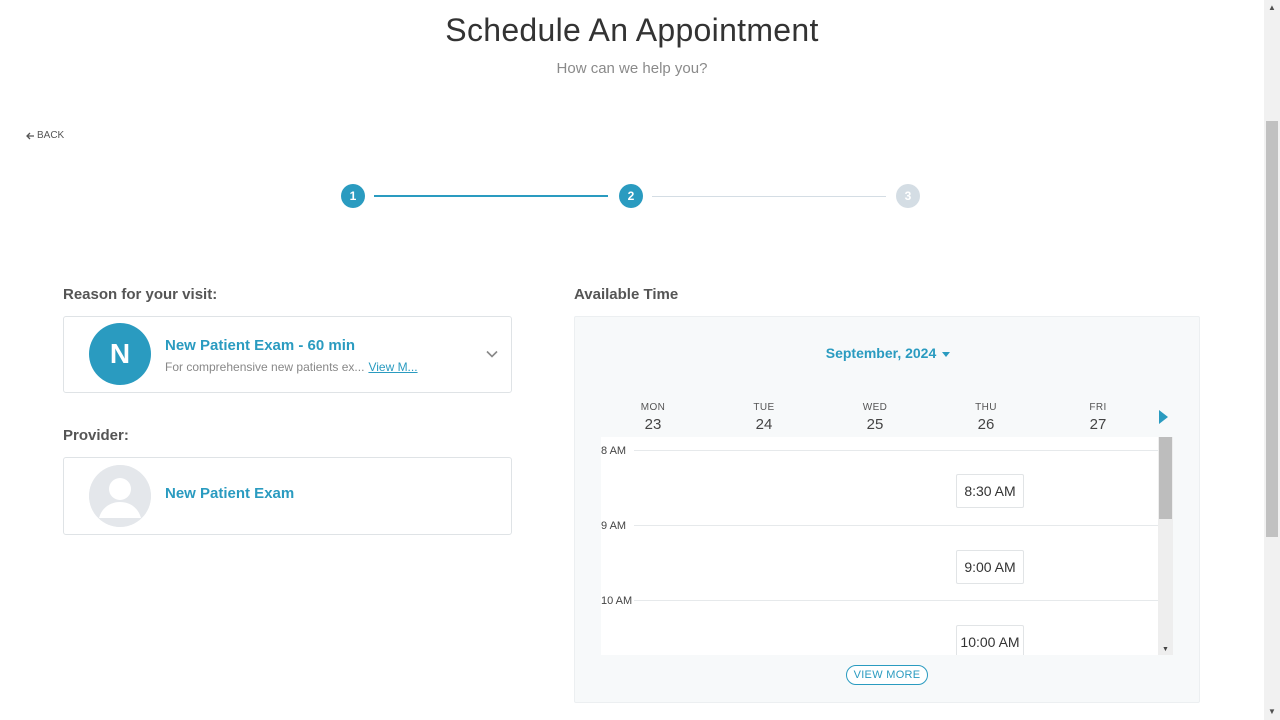  Describe the element at coordinates (51, 135) in the screenshot. I see `back-label: BACK` at that location.